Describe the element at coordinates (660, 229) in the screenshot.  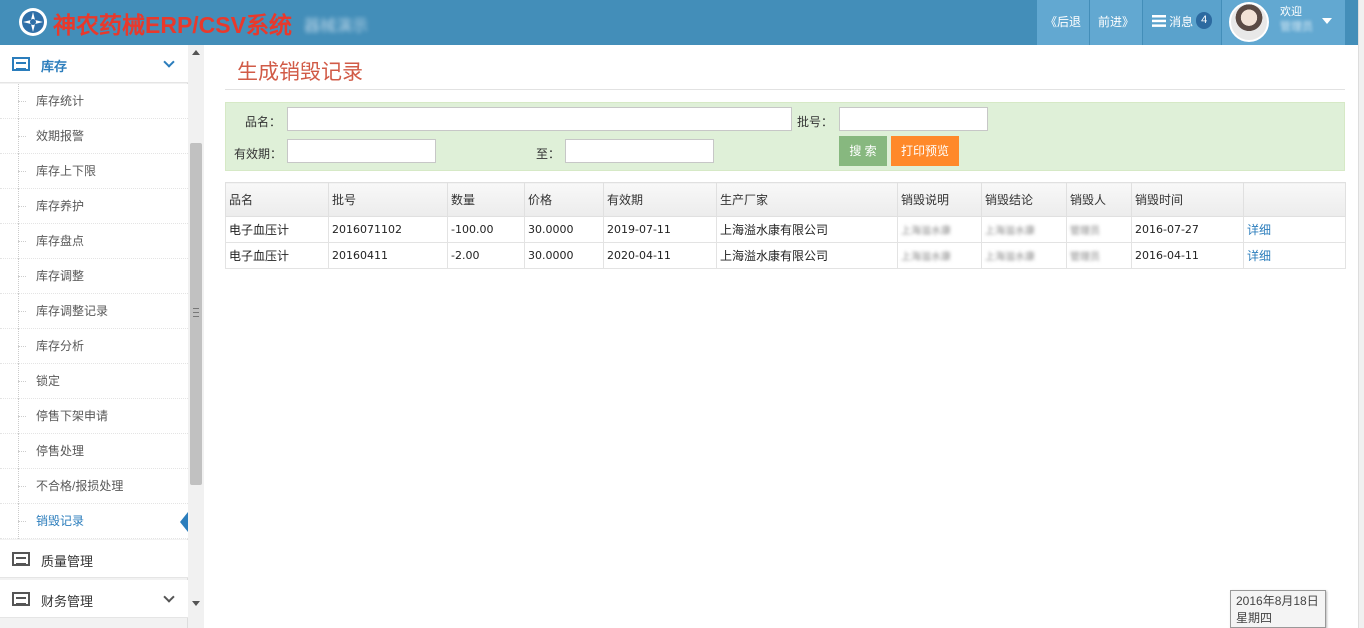
I see `cell-expiry: 2019-07-11` at that location.